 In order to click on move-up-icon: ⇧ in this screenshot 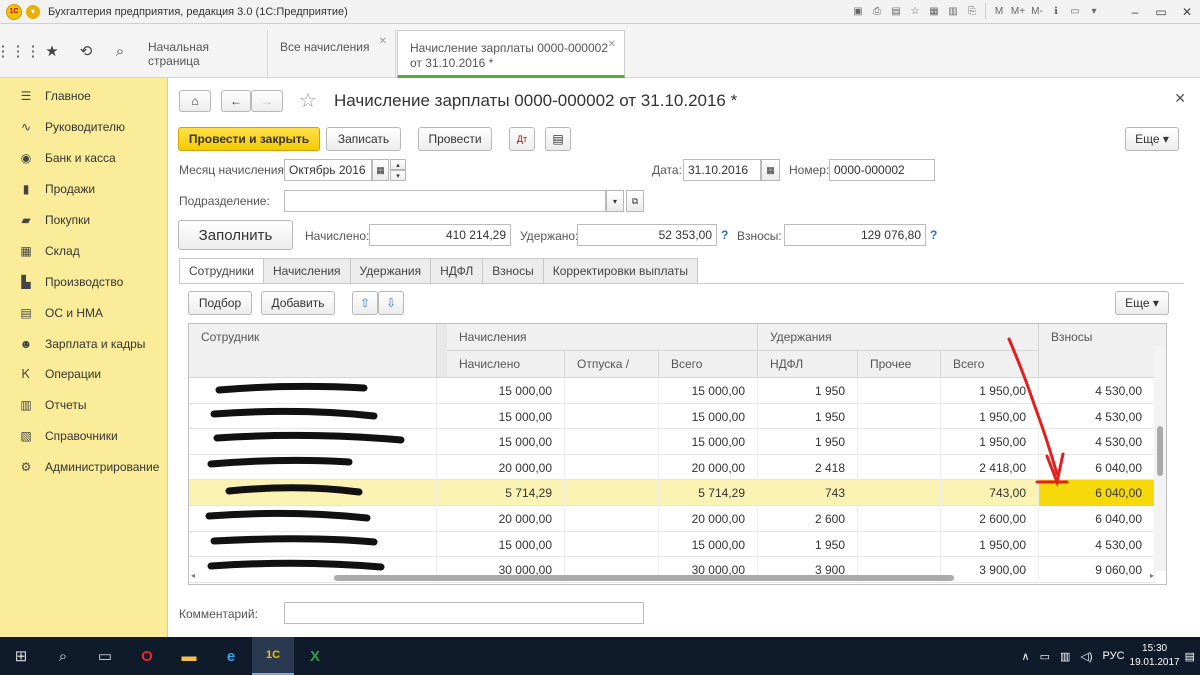, I will do `click(365, 303)`.